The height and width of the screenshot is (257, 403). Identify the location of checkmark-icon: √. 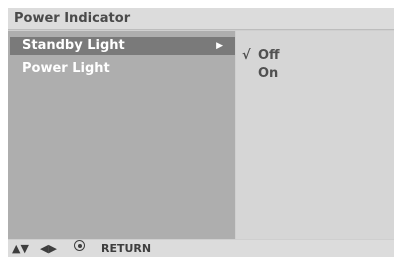
(246, 55).